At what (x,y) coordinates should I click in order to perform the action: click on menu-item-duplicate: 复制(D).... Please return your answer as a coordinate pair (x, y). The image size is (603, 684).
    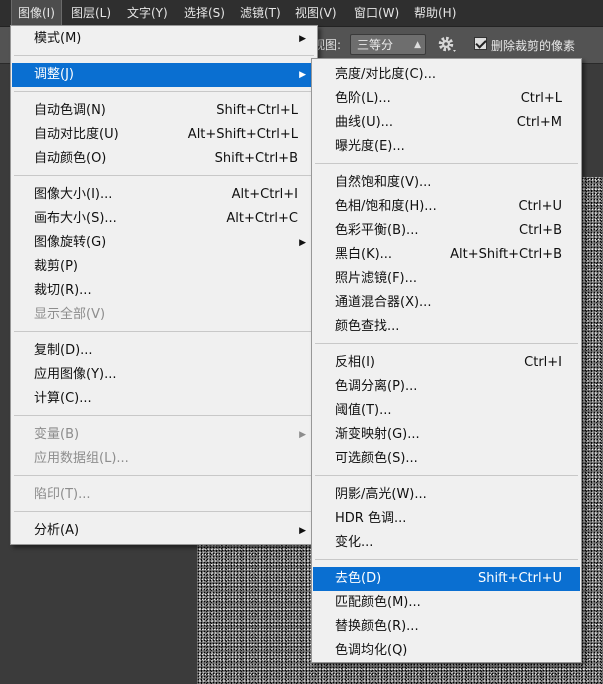
    Looking at the image, I should click on (164, 351).